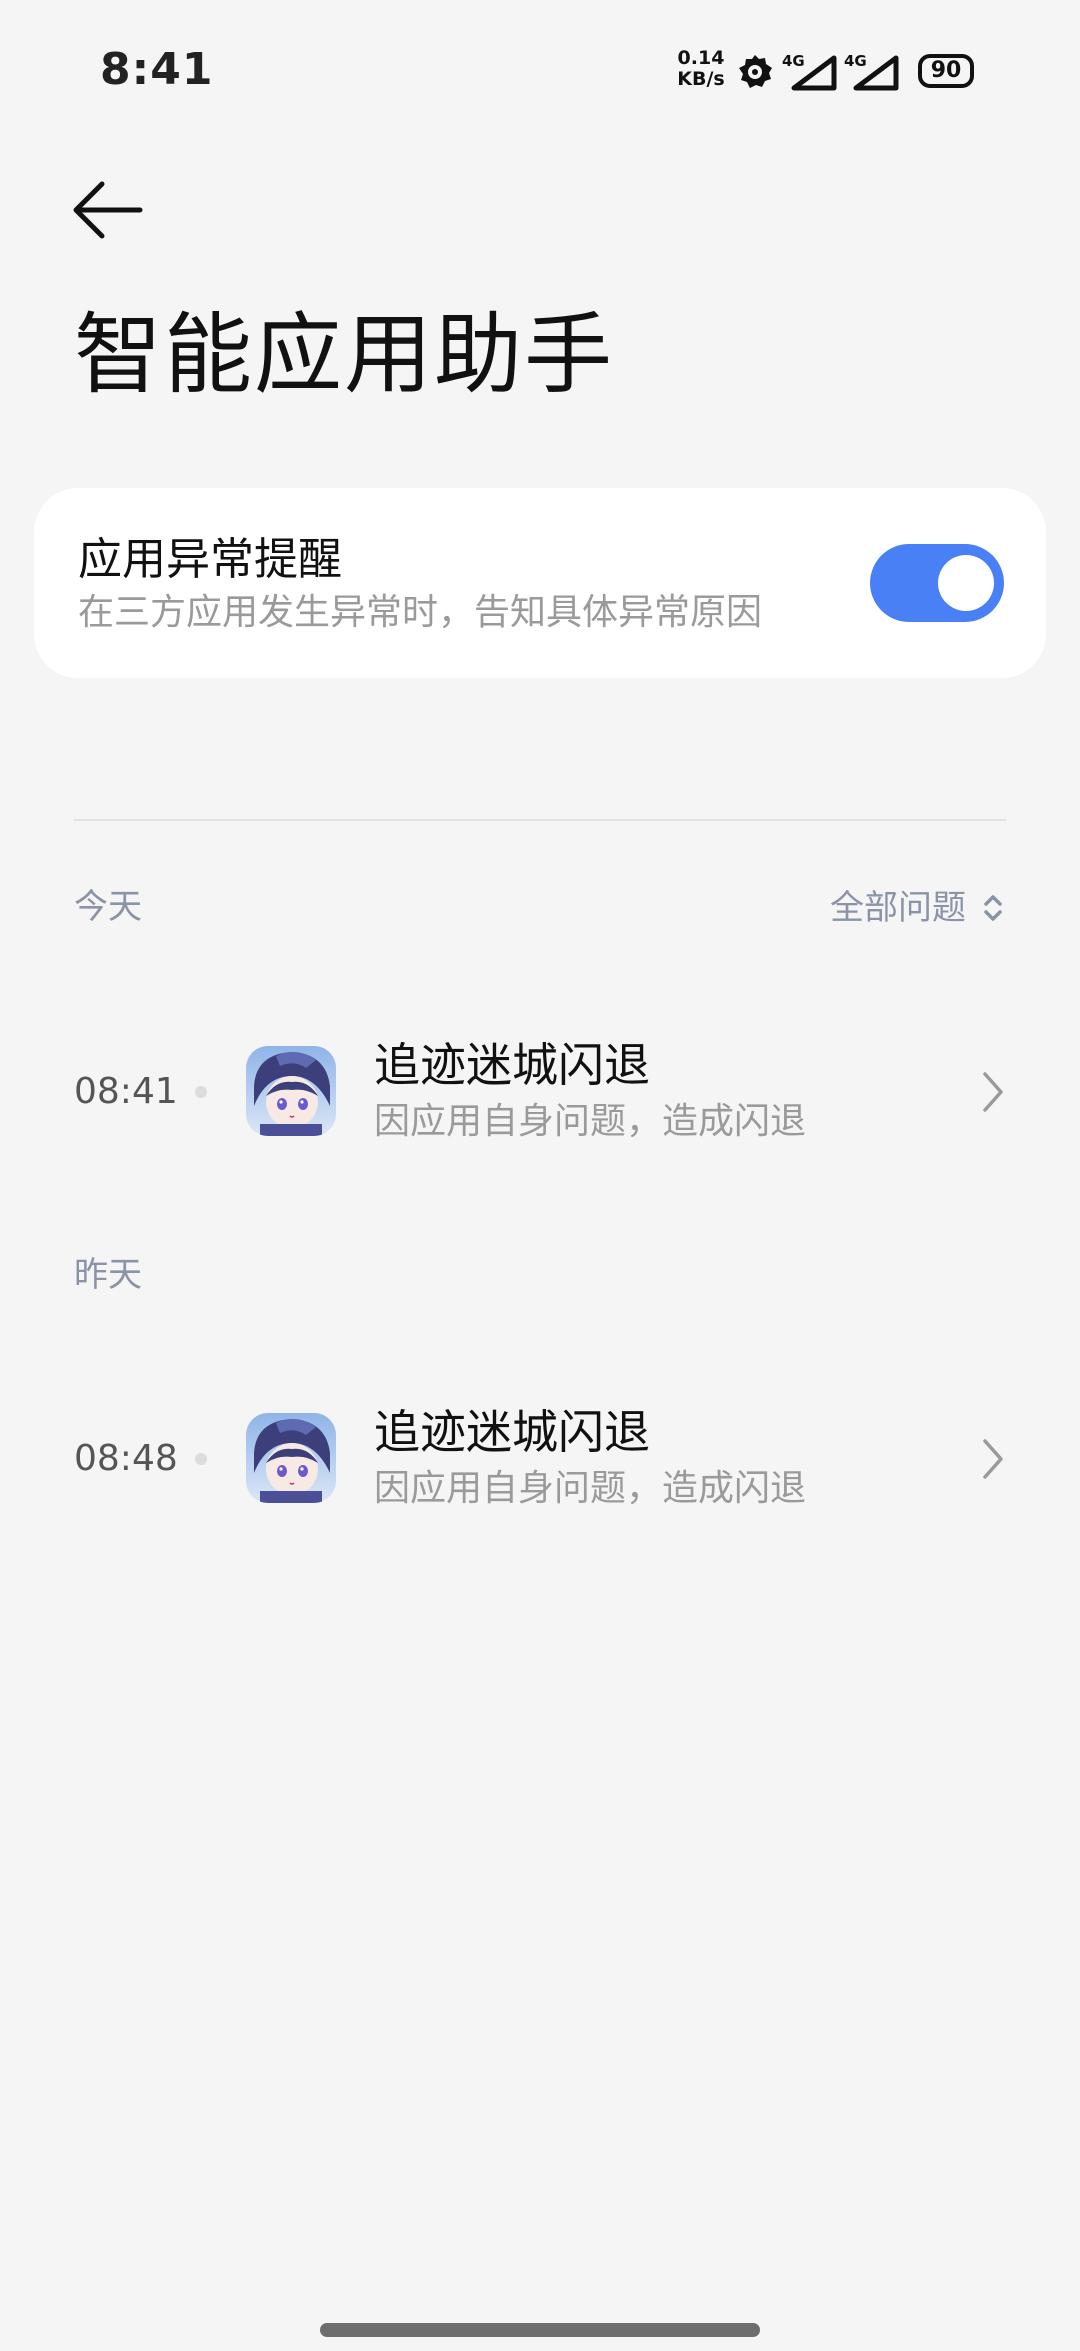  What do you see at coordinates (540, 2330) in the screenshot?
I see `home-indicator` at bounding box center [540, 2330].